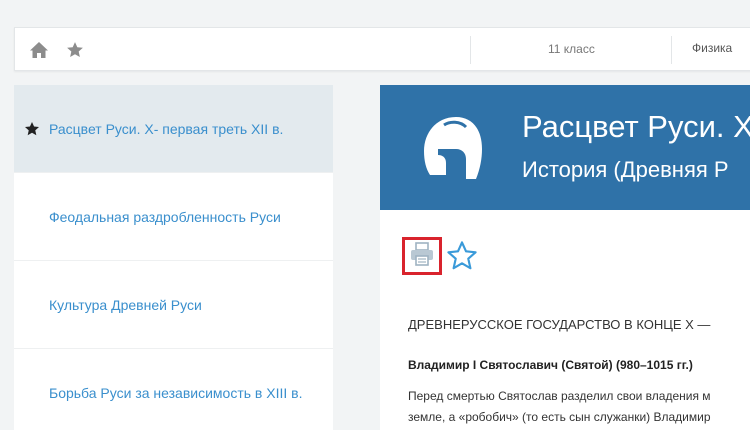  What do you see at coordinates (165, 216) in the screenshot?
I see `sidebar-item-label: Феодальная раздробленность Руси` at bounding box center [165, 216].